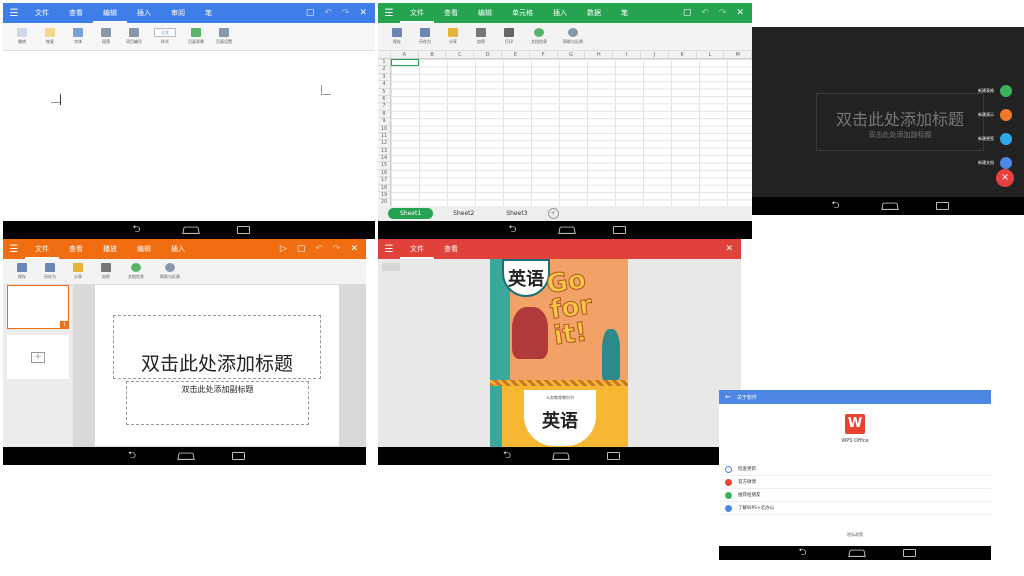  Describe the element at coordinates (995, 163) in the screenshot. I see `fab-new-document: 新建文档` at that location.